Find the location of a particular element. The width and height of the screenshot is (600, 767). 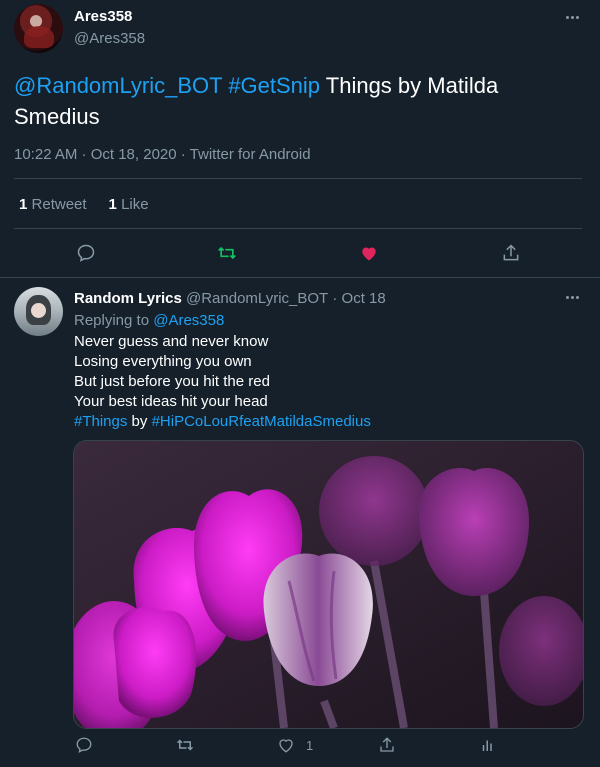

mention-link: @RandomLyric_BOT is located at coordinates (118, 85).